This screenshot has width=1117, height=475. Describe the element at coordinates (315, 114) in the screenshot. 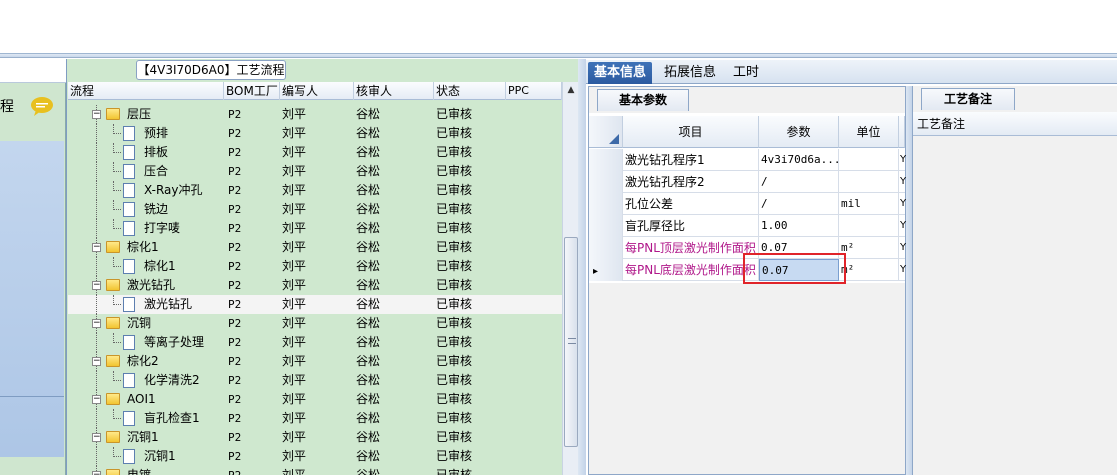

I see `tree-row: − 层压 P2 刘平 谷松 已审核` at that location.